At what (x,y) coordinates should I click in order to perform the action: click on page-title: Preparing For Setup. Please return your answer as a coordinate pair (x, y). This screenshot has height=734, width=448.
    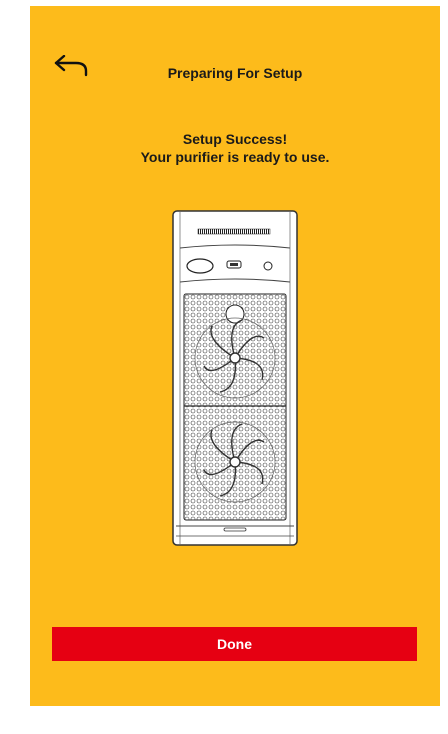
    Looking at the image, I should click on (235, 73).